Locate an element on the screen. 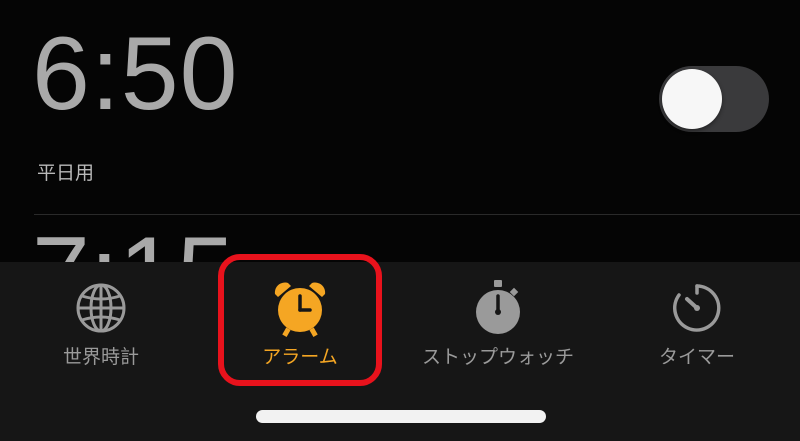 This screenshot has height=441, width=800. alarm-divider is located at coordinates (417, 214).